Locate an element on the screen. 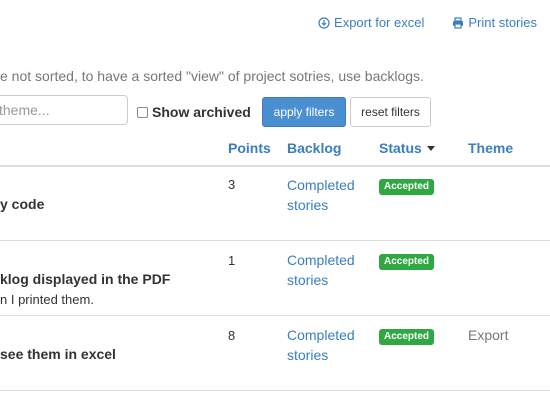 The width and height of the screenshot is (550, 400). export-excel-label: Export for excel is located at coordinates (379, 22).